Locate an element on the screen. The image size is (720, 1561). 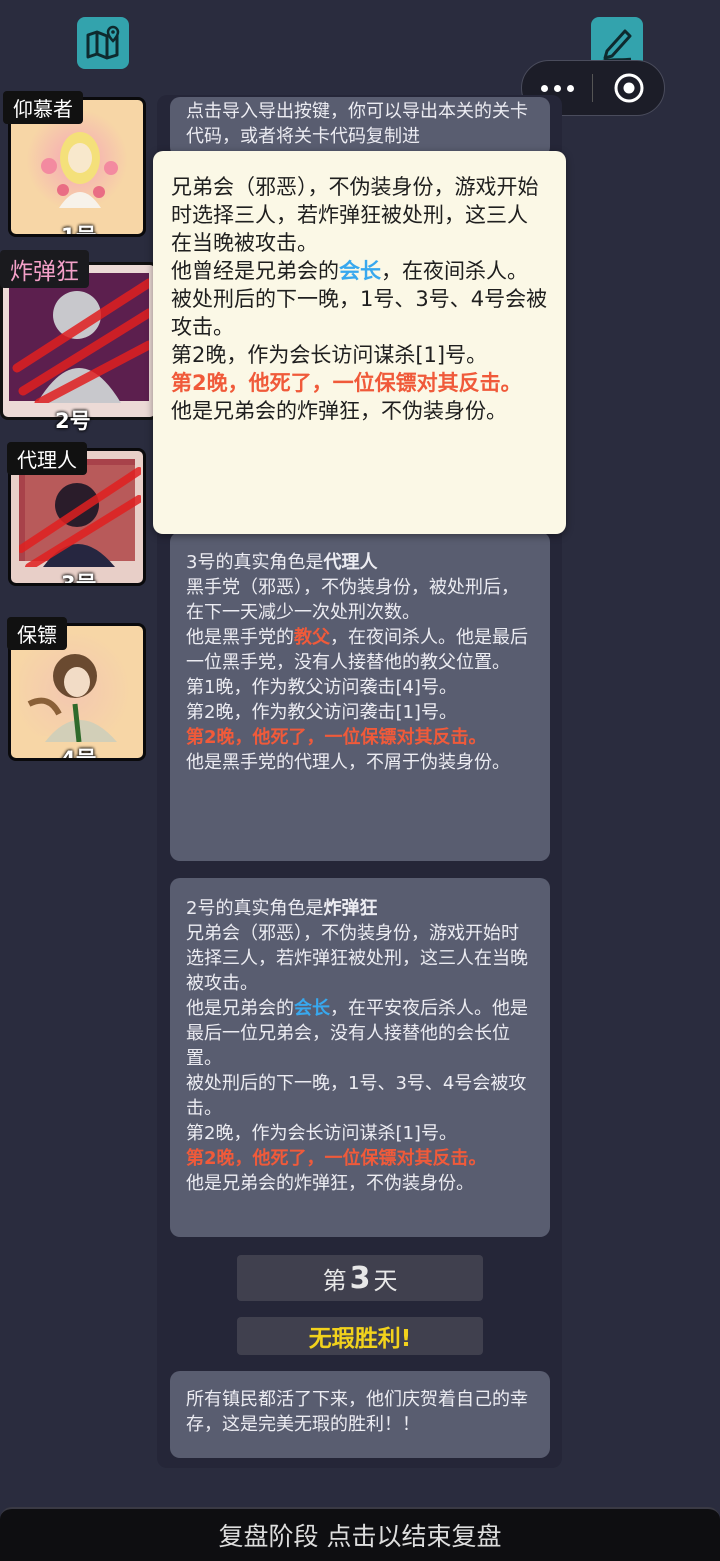
role-tag-4: 保镖 is located at coordinates (37, 633).